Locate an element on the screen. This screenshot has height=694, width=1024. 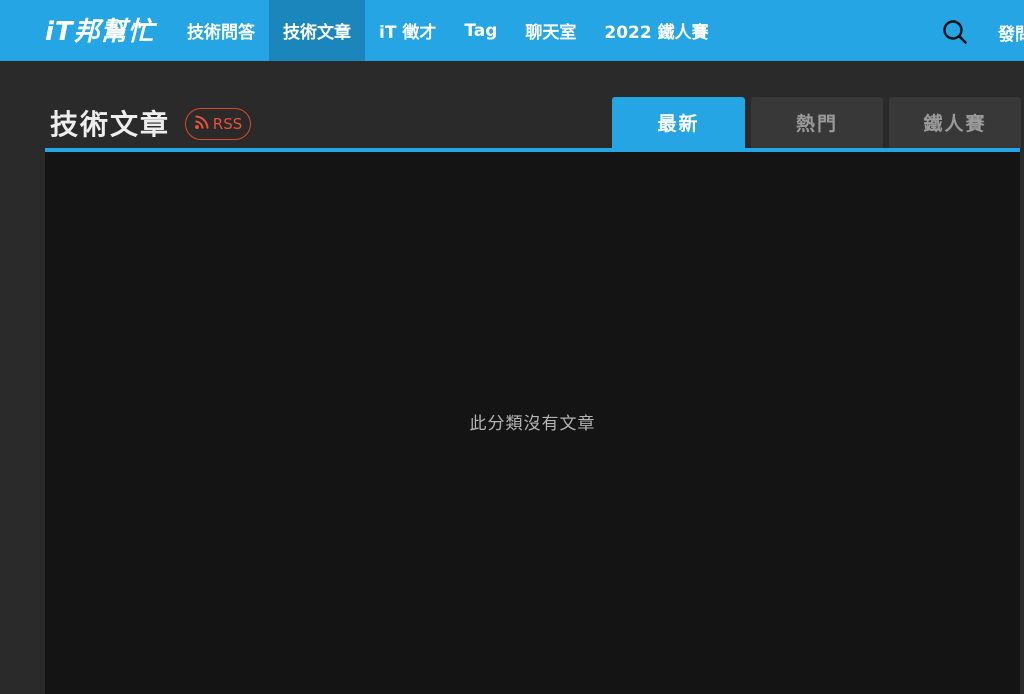
rss-label: RSS is located at coordinates (227, 124).